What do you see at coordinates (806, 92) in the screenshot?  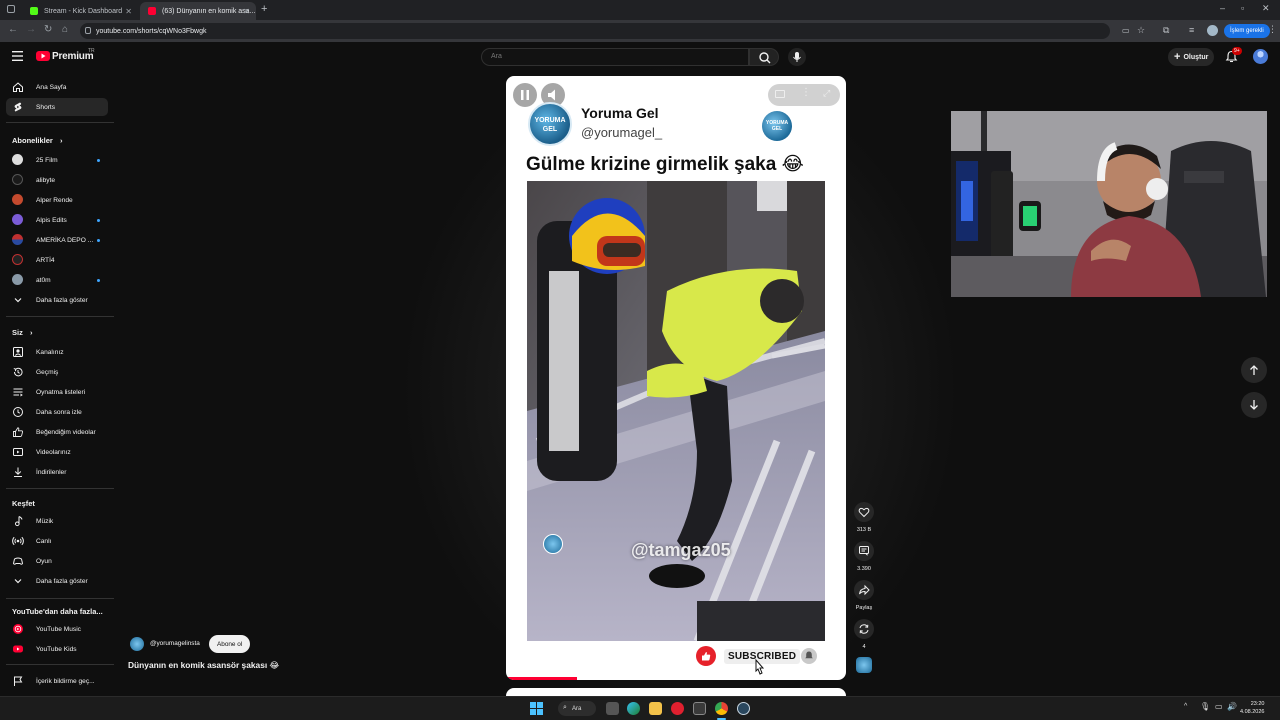 I see `more-options-icon: ⋮` at bounding box center [806, 92].